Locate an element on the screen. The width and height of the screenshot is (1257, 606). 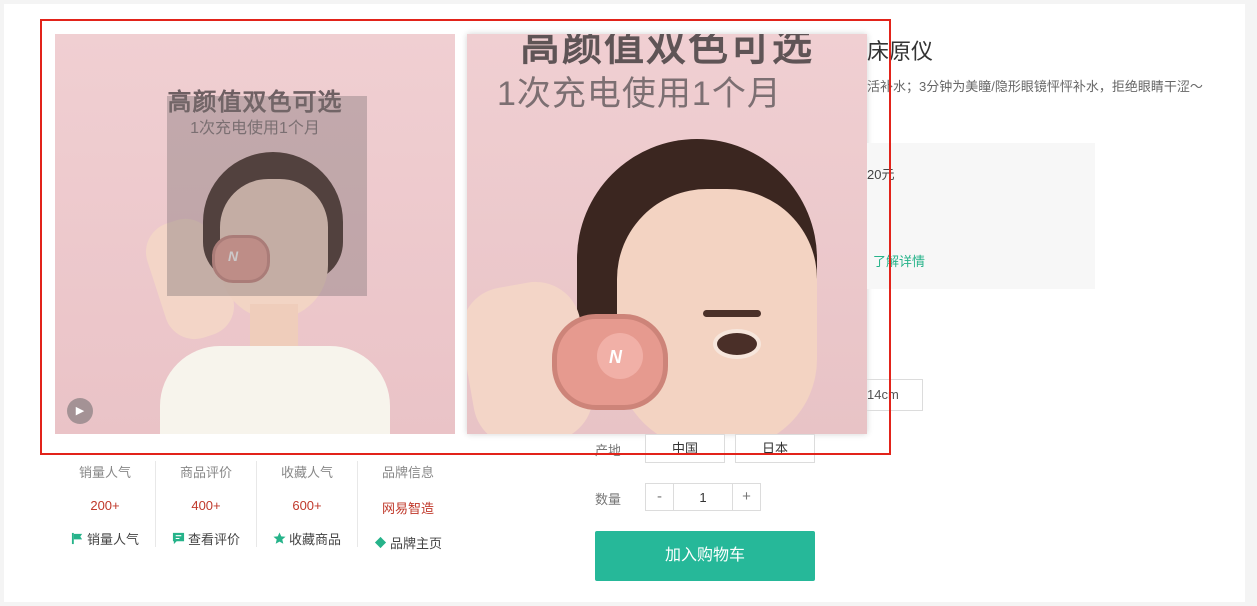
stat-label: 销量人气 is located at coordinates (104, 472).